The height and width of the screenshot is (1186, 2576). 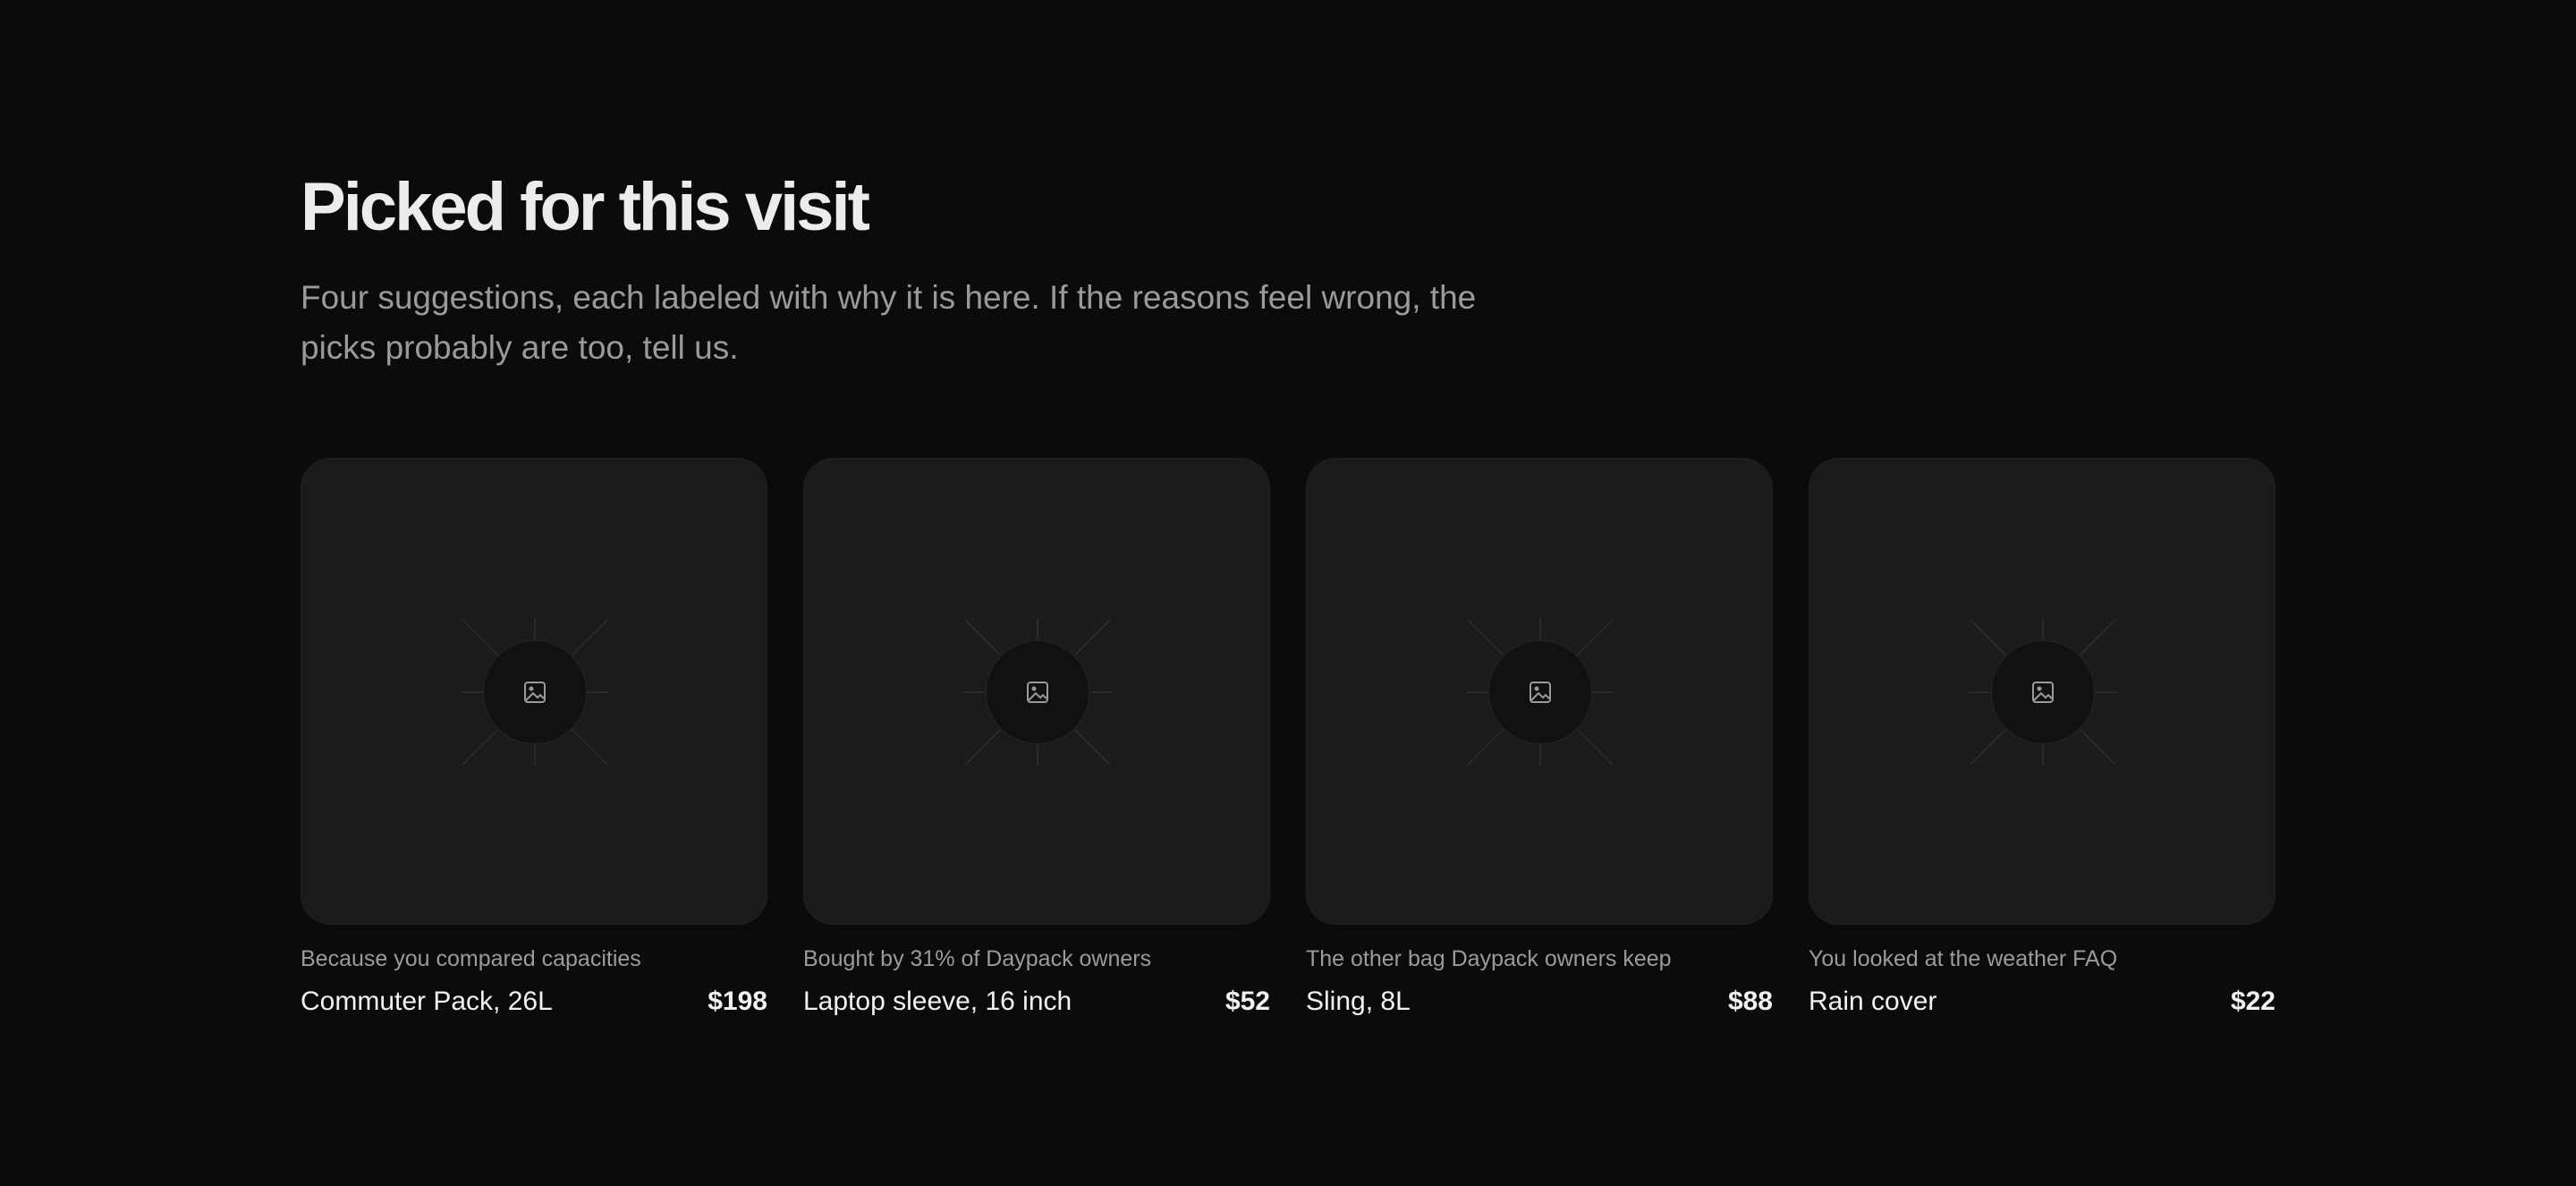 I want to click on product-price: $88, so click(x=1750, y=1001).